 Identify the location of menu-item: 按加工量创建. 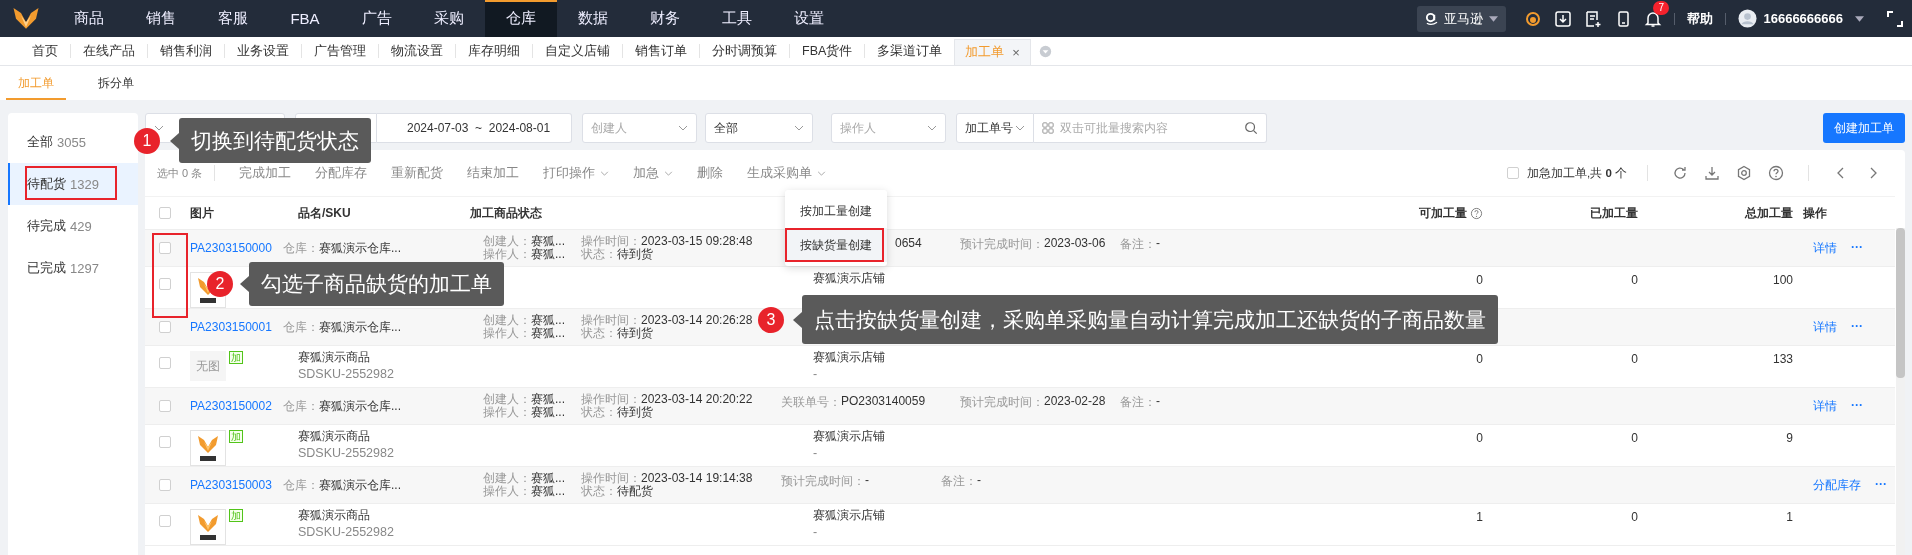
(836, 211).